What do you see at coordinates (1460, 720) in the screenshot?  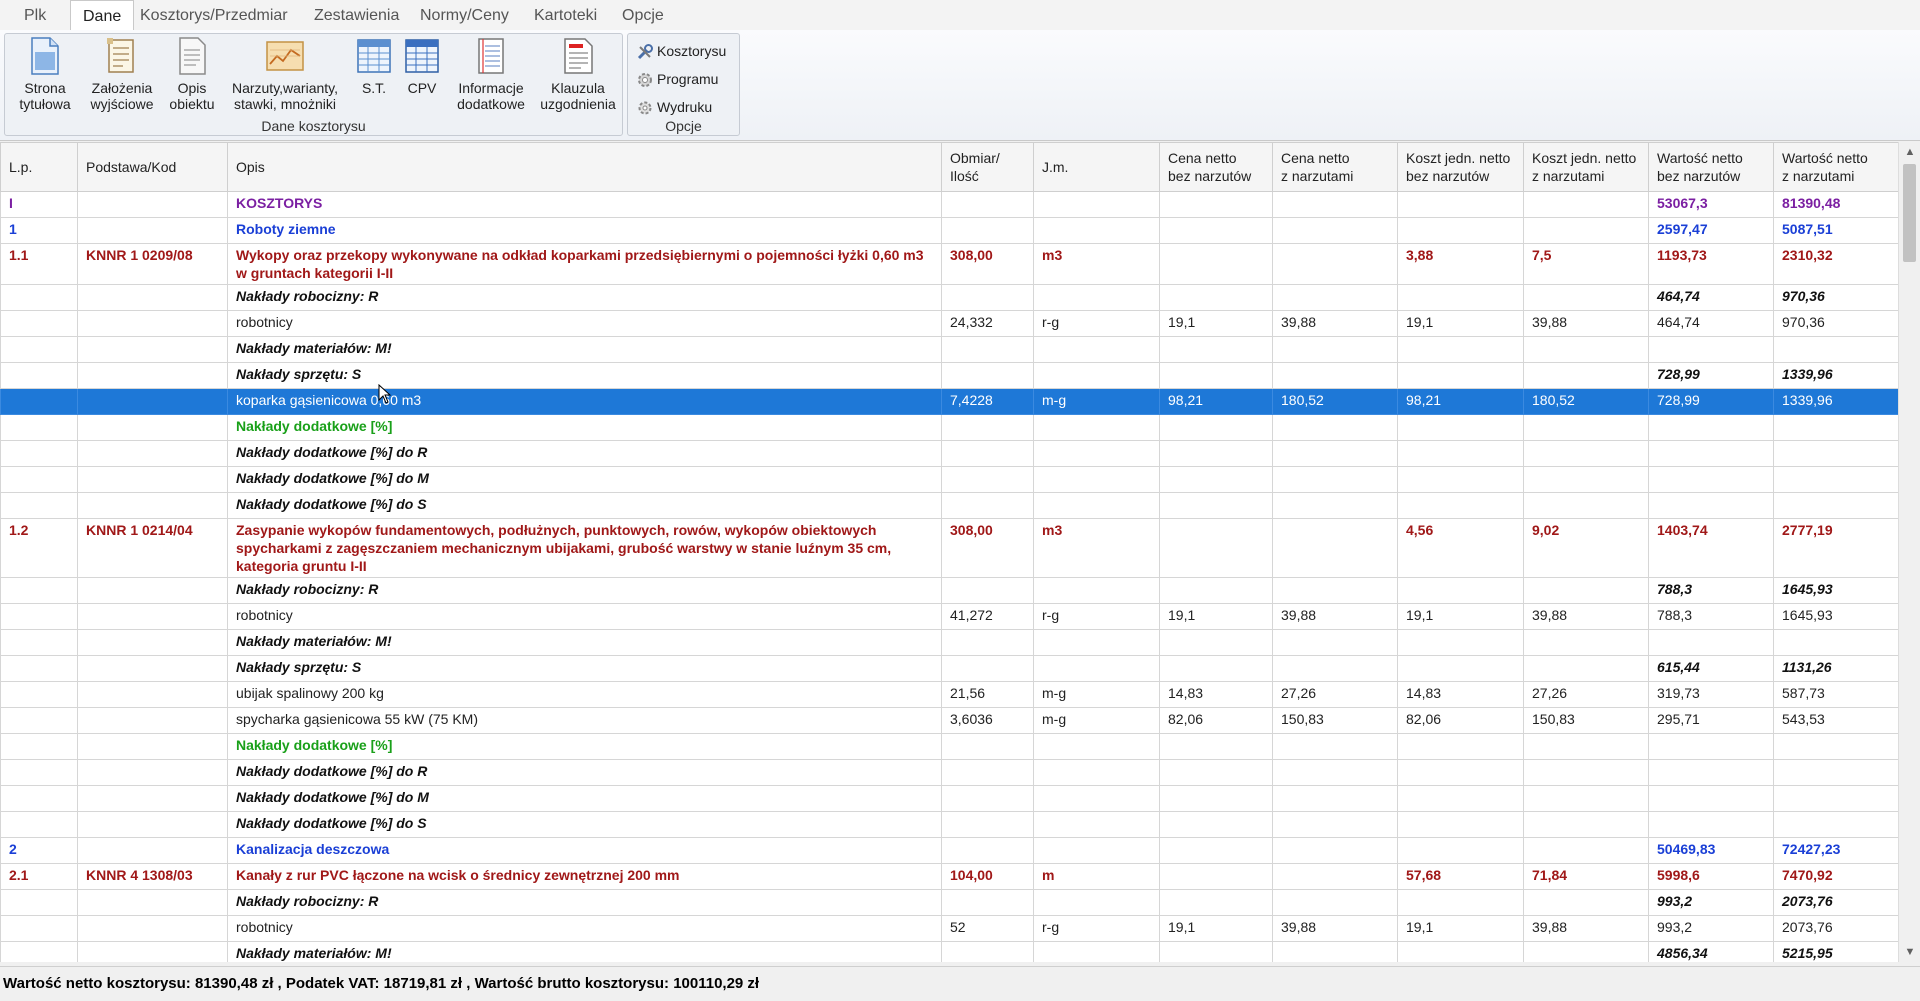 I see `table-cell: 82,06` at bounding box center [1460, 720].